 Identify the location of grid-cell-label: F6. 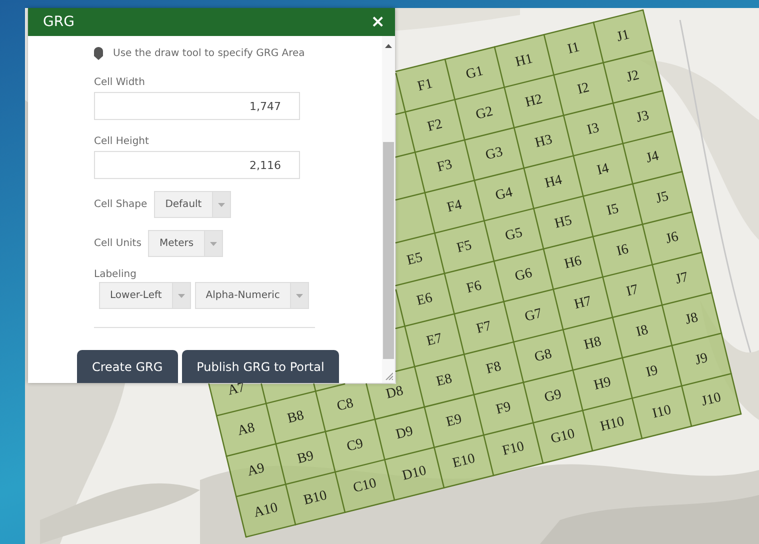
(474, 287).